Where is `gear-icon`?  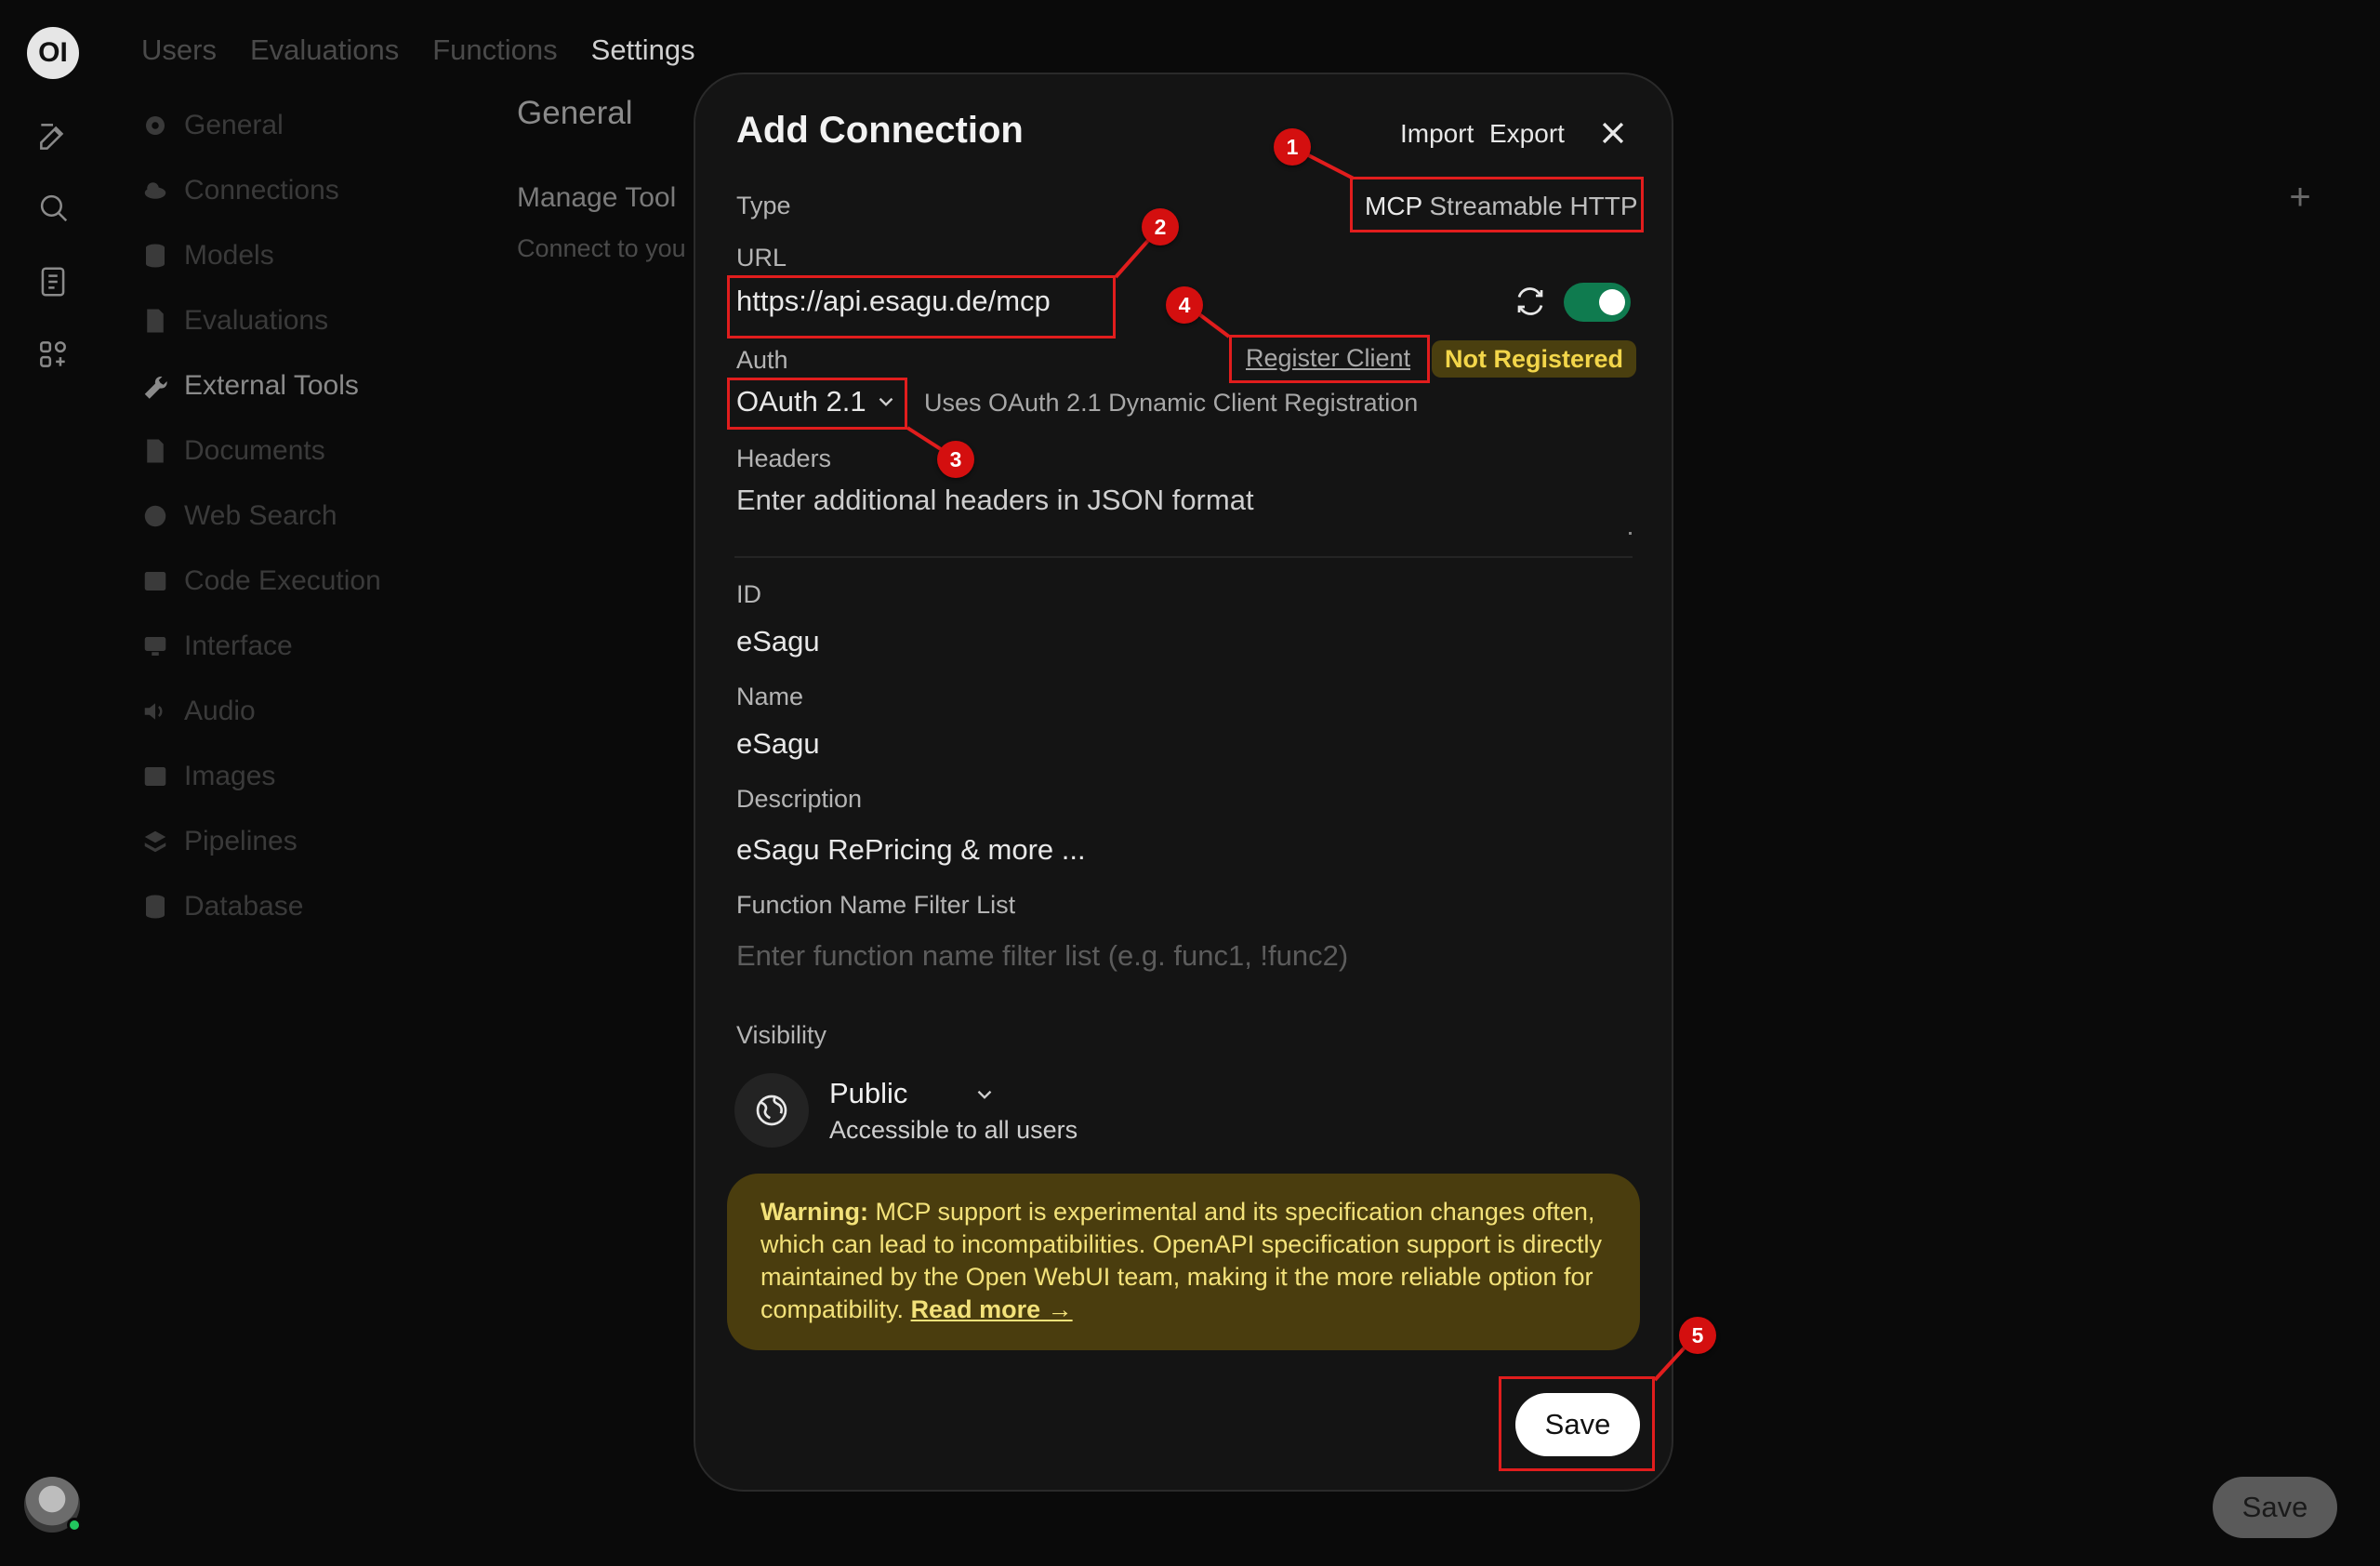
gear-icon is located at coordinates (155, 125).